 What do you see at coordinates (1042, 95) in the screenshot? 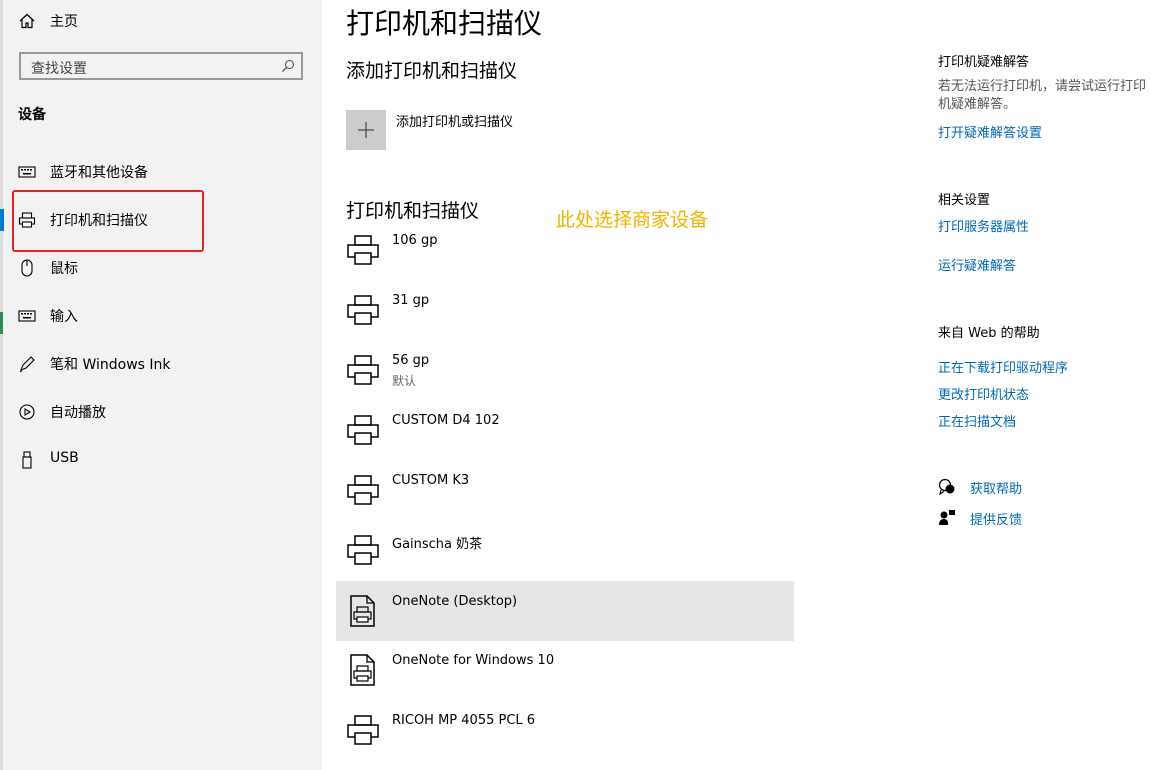
I see `troubleshoot-text: 若无法运行打印机，请尝试运行打印机疑难解答。` at bounding box center [1042, 95].